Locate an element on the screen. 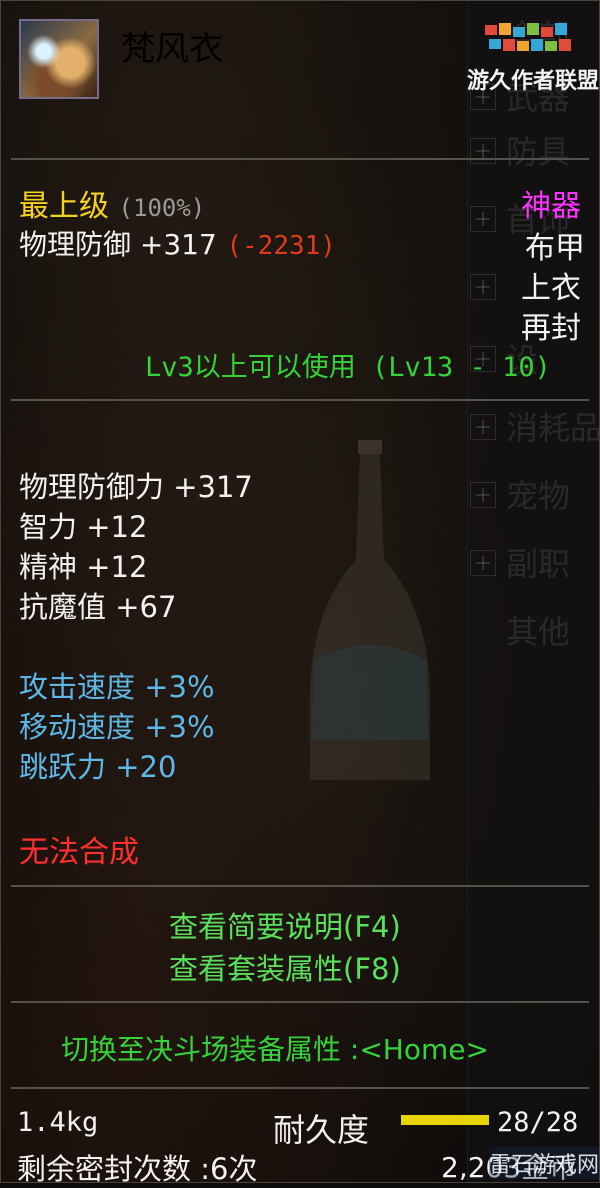 The height and width of the screenshot is (1188, 600). item-grade: 最上级 (100%) is located at coordinates (112, 203).